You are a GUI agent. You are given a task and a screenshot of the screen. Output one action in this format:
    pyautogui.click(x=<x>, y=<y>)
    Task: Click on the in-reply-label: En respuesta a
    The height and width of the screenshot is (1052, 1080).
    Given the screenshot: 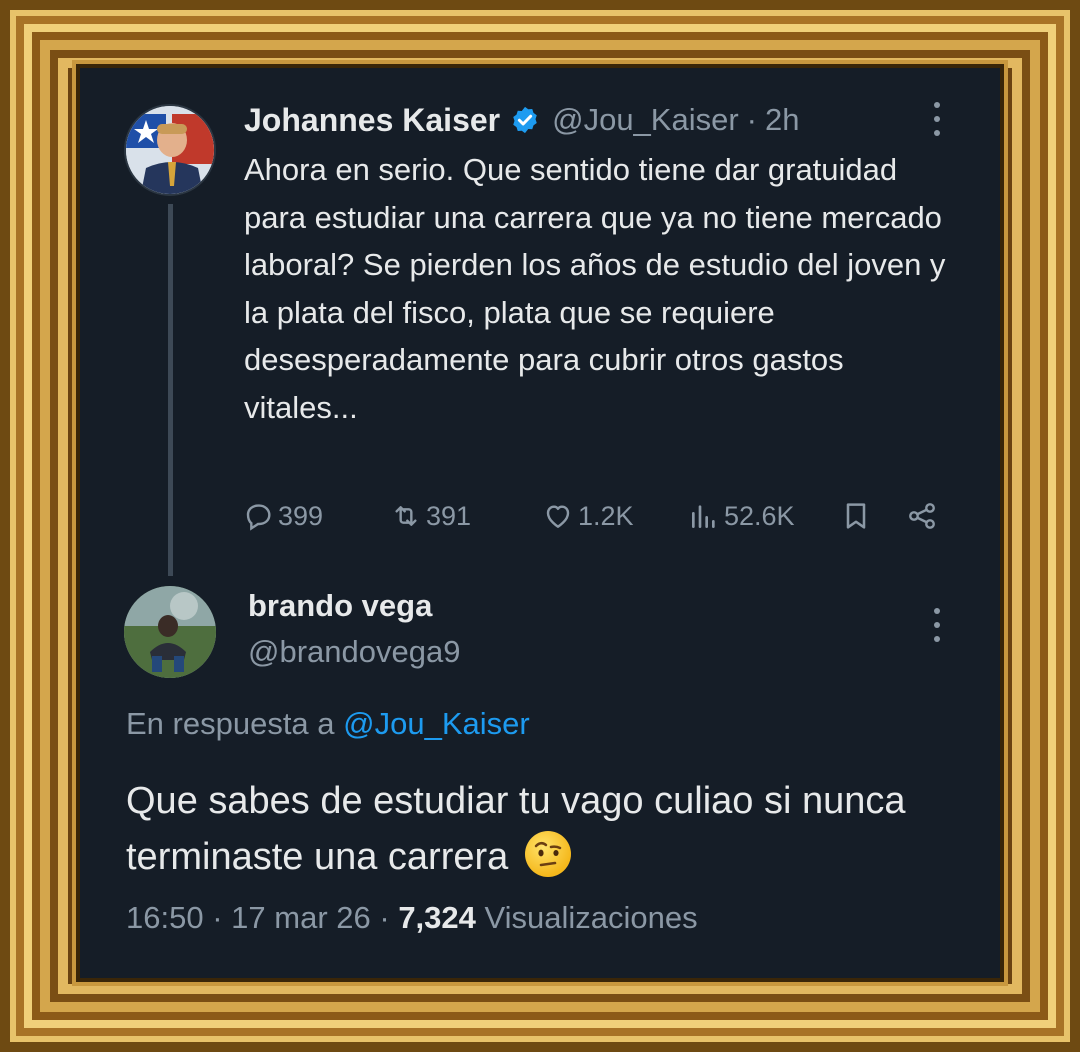 What is the action you would take?
    pyautogui.click(x=230, y=723)
    